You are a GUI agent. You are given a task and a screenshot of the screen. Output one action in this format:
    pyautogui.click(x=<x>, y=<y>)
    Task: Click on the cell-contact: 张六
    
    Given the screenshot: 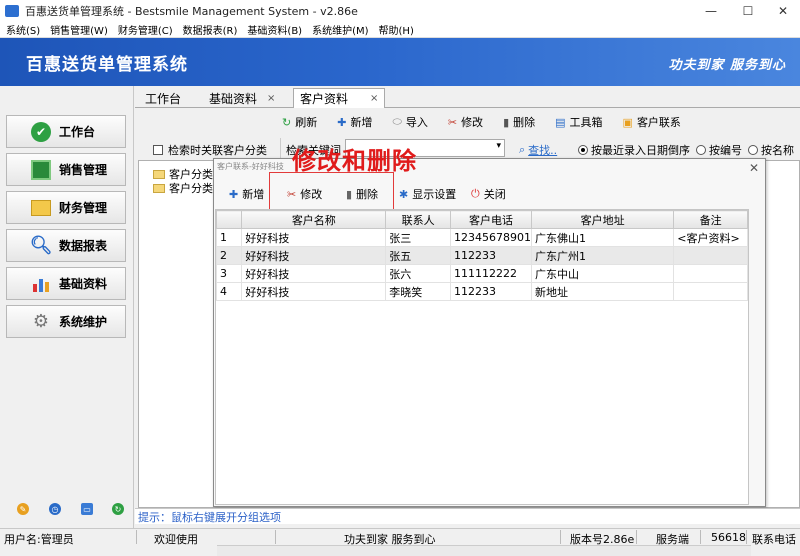 What is the action you would take?
    pyautogui.click(x=418, y=273)
    